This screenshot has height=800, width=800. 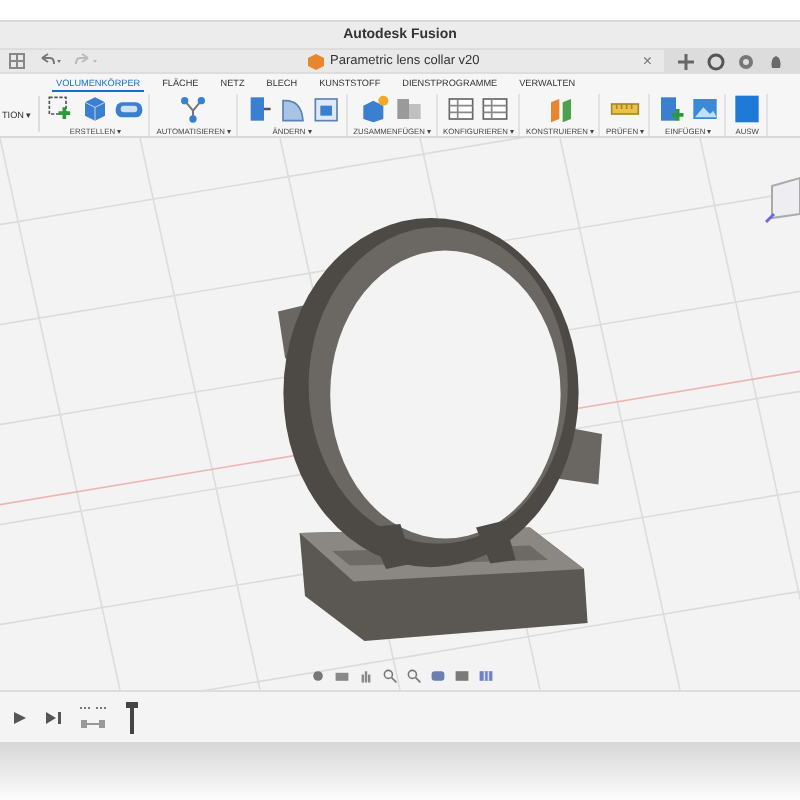 What do you see at coordinates (20, 717) in the screenshot?
I see `play-icon` at bounding box center [20, 717].